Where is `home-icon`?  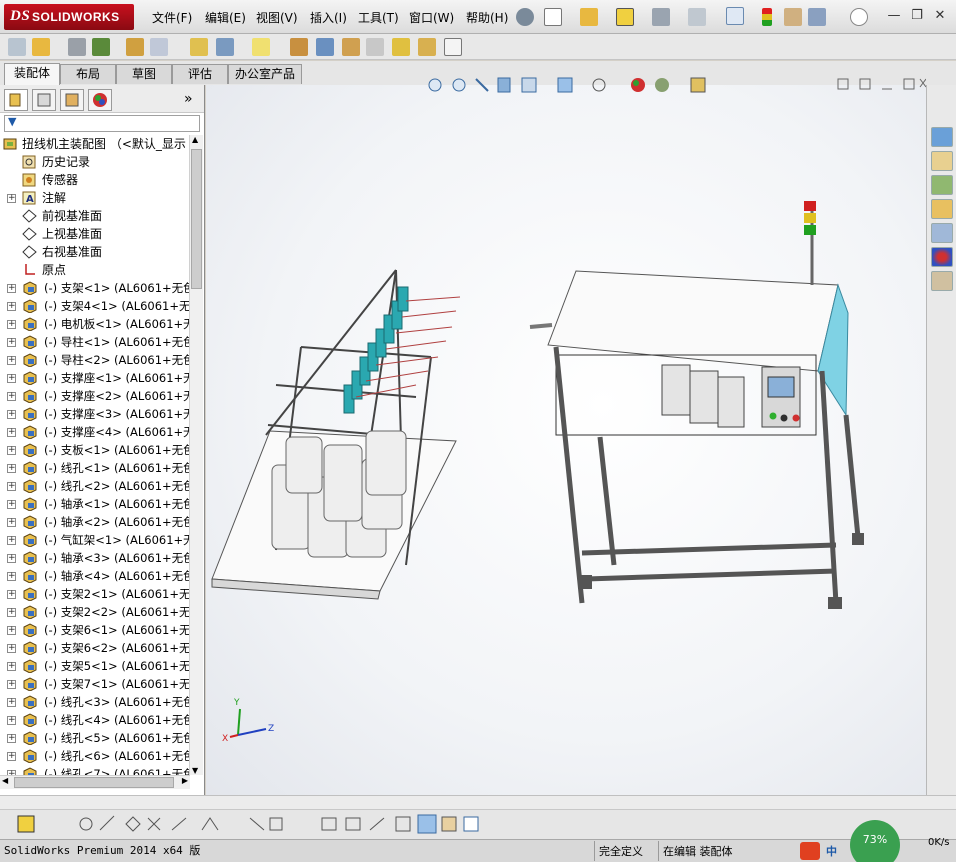
home-icon is located at coordinates (942, 161).